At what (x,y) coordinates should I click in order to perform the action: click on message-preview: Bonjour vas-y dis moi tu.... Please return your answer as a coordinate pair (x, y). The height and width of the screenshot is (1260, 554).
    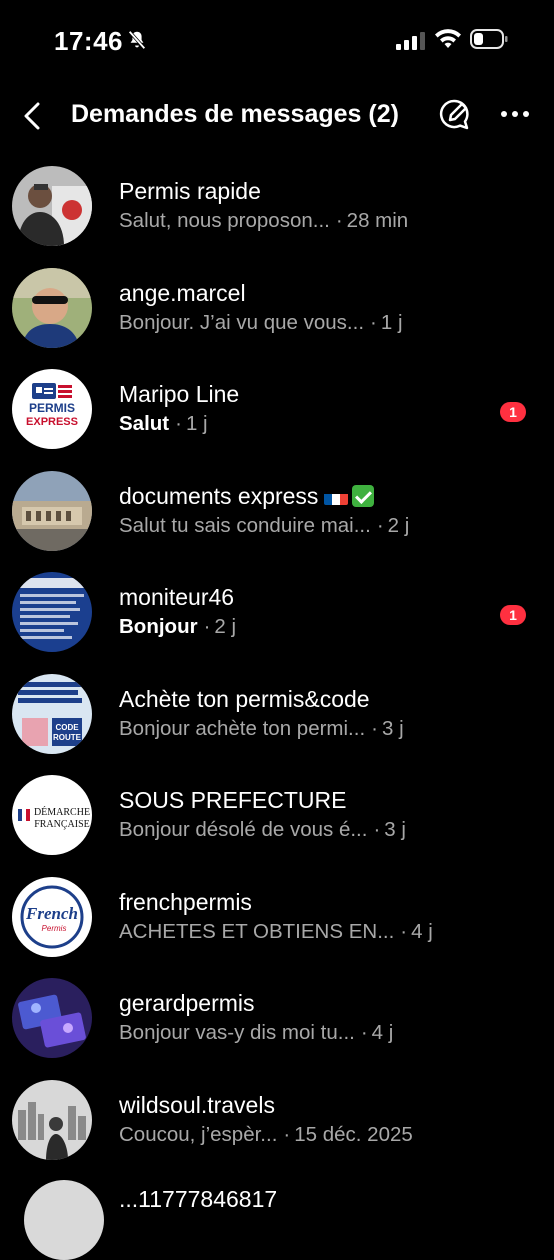
    Looking at the image, I should click on (237, 1032).